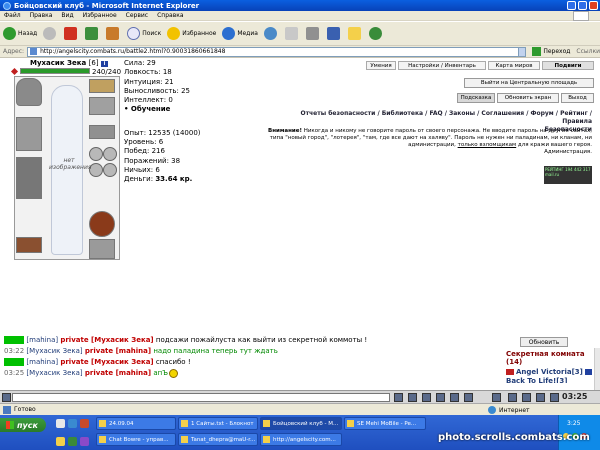  Describe the element at coordinates (29, 92) in the screenshot. I see `helmet-slot` at that location.